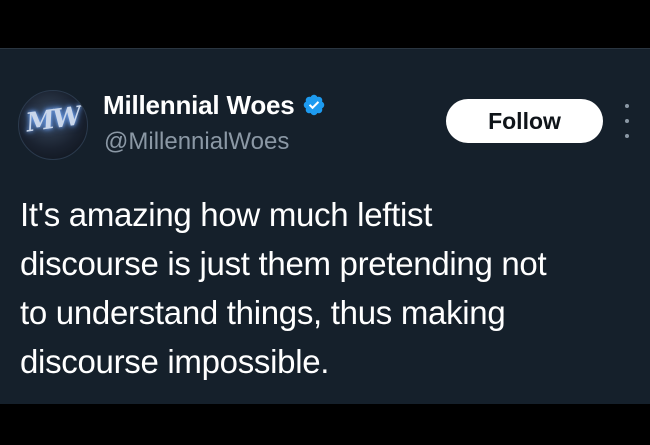 Image resolution: width=650 pixels, height=445 pixels. I want to click on tweet-line: It's amazing how much leftist, so click(226, 214).